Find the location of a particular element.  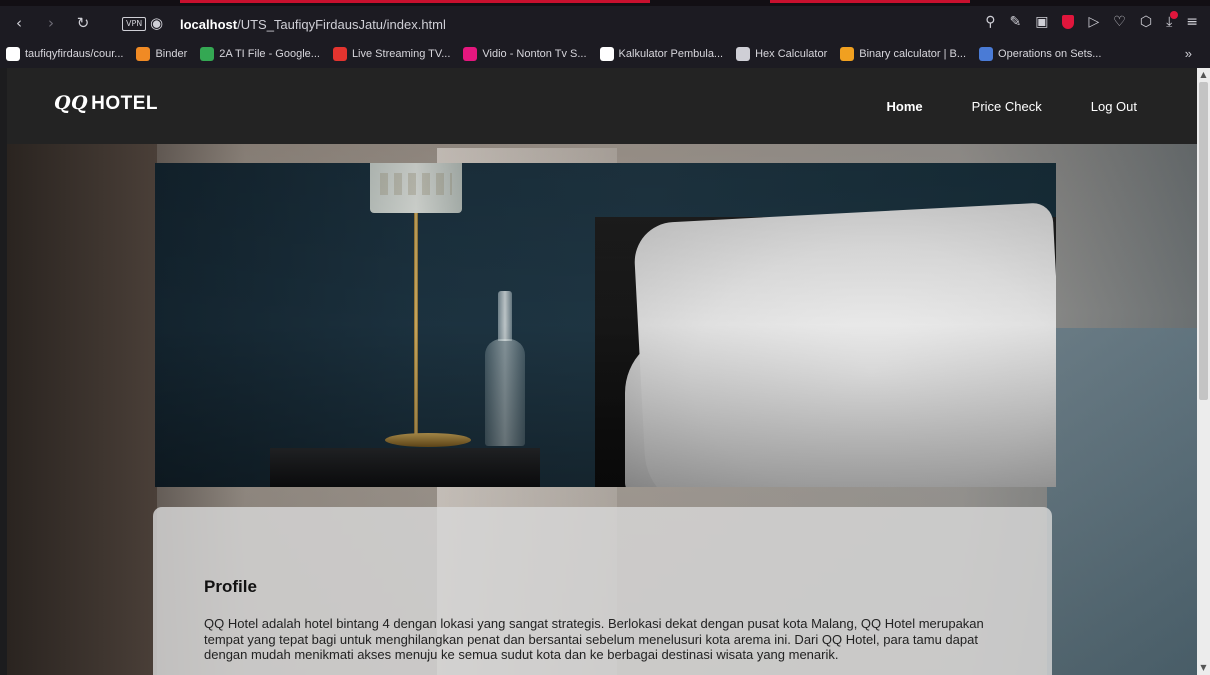

edit-icon: ✎ is located at coordinates (1016, 22).